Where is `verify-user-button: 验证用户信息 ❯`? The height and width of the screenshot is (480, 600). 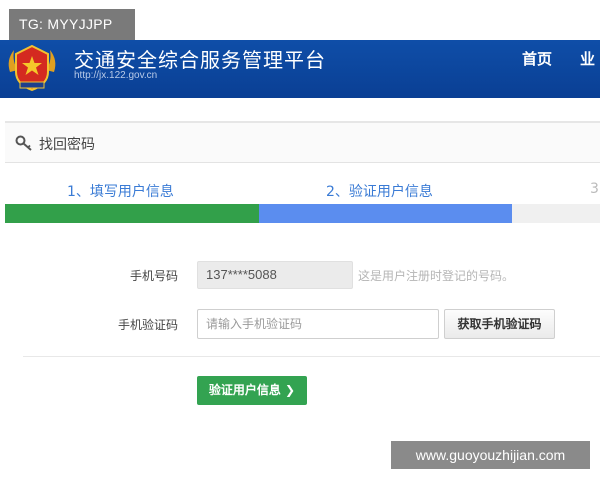
verify-user-button: 验证用户信息 ❯ is located at coordinates (252, 390).